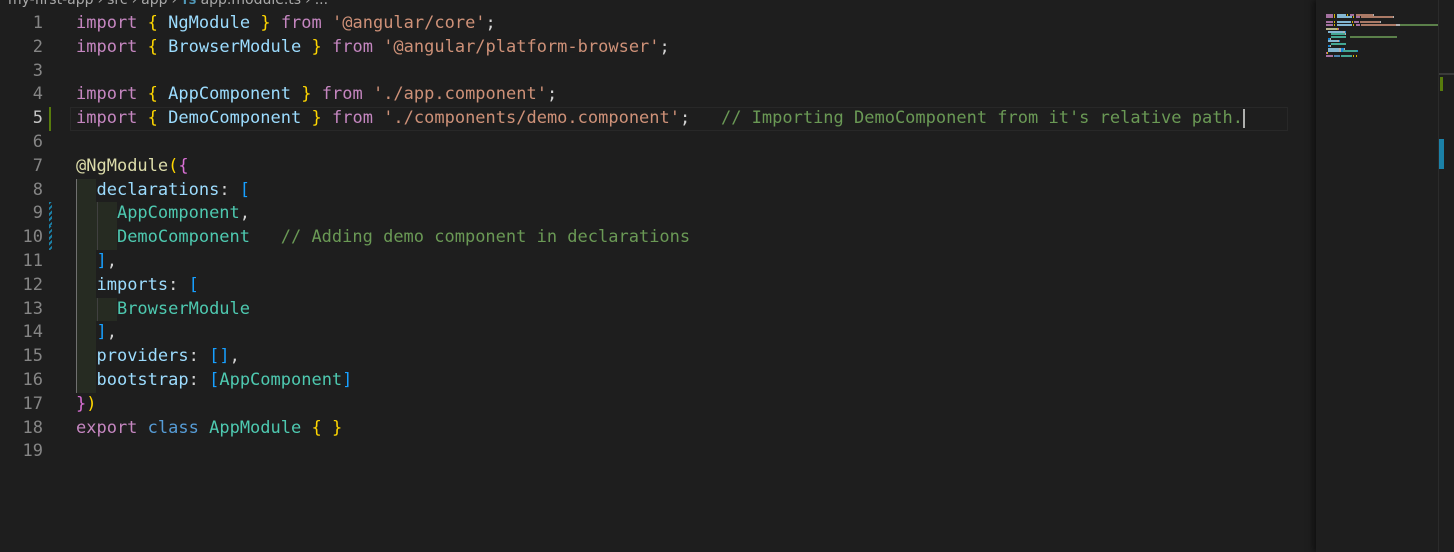 The height and width of the screenshot is (552, 1454). What do you see at coordinates (21, 143) in the screenshot?
I see `line-number: 6` at bounding box center [21, 143].